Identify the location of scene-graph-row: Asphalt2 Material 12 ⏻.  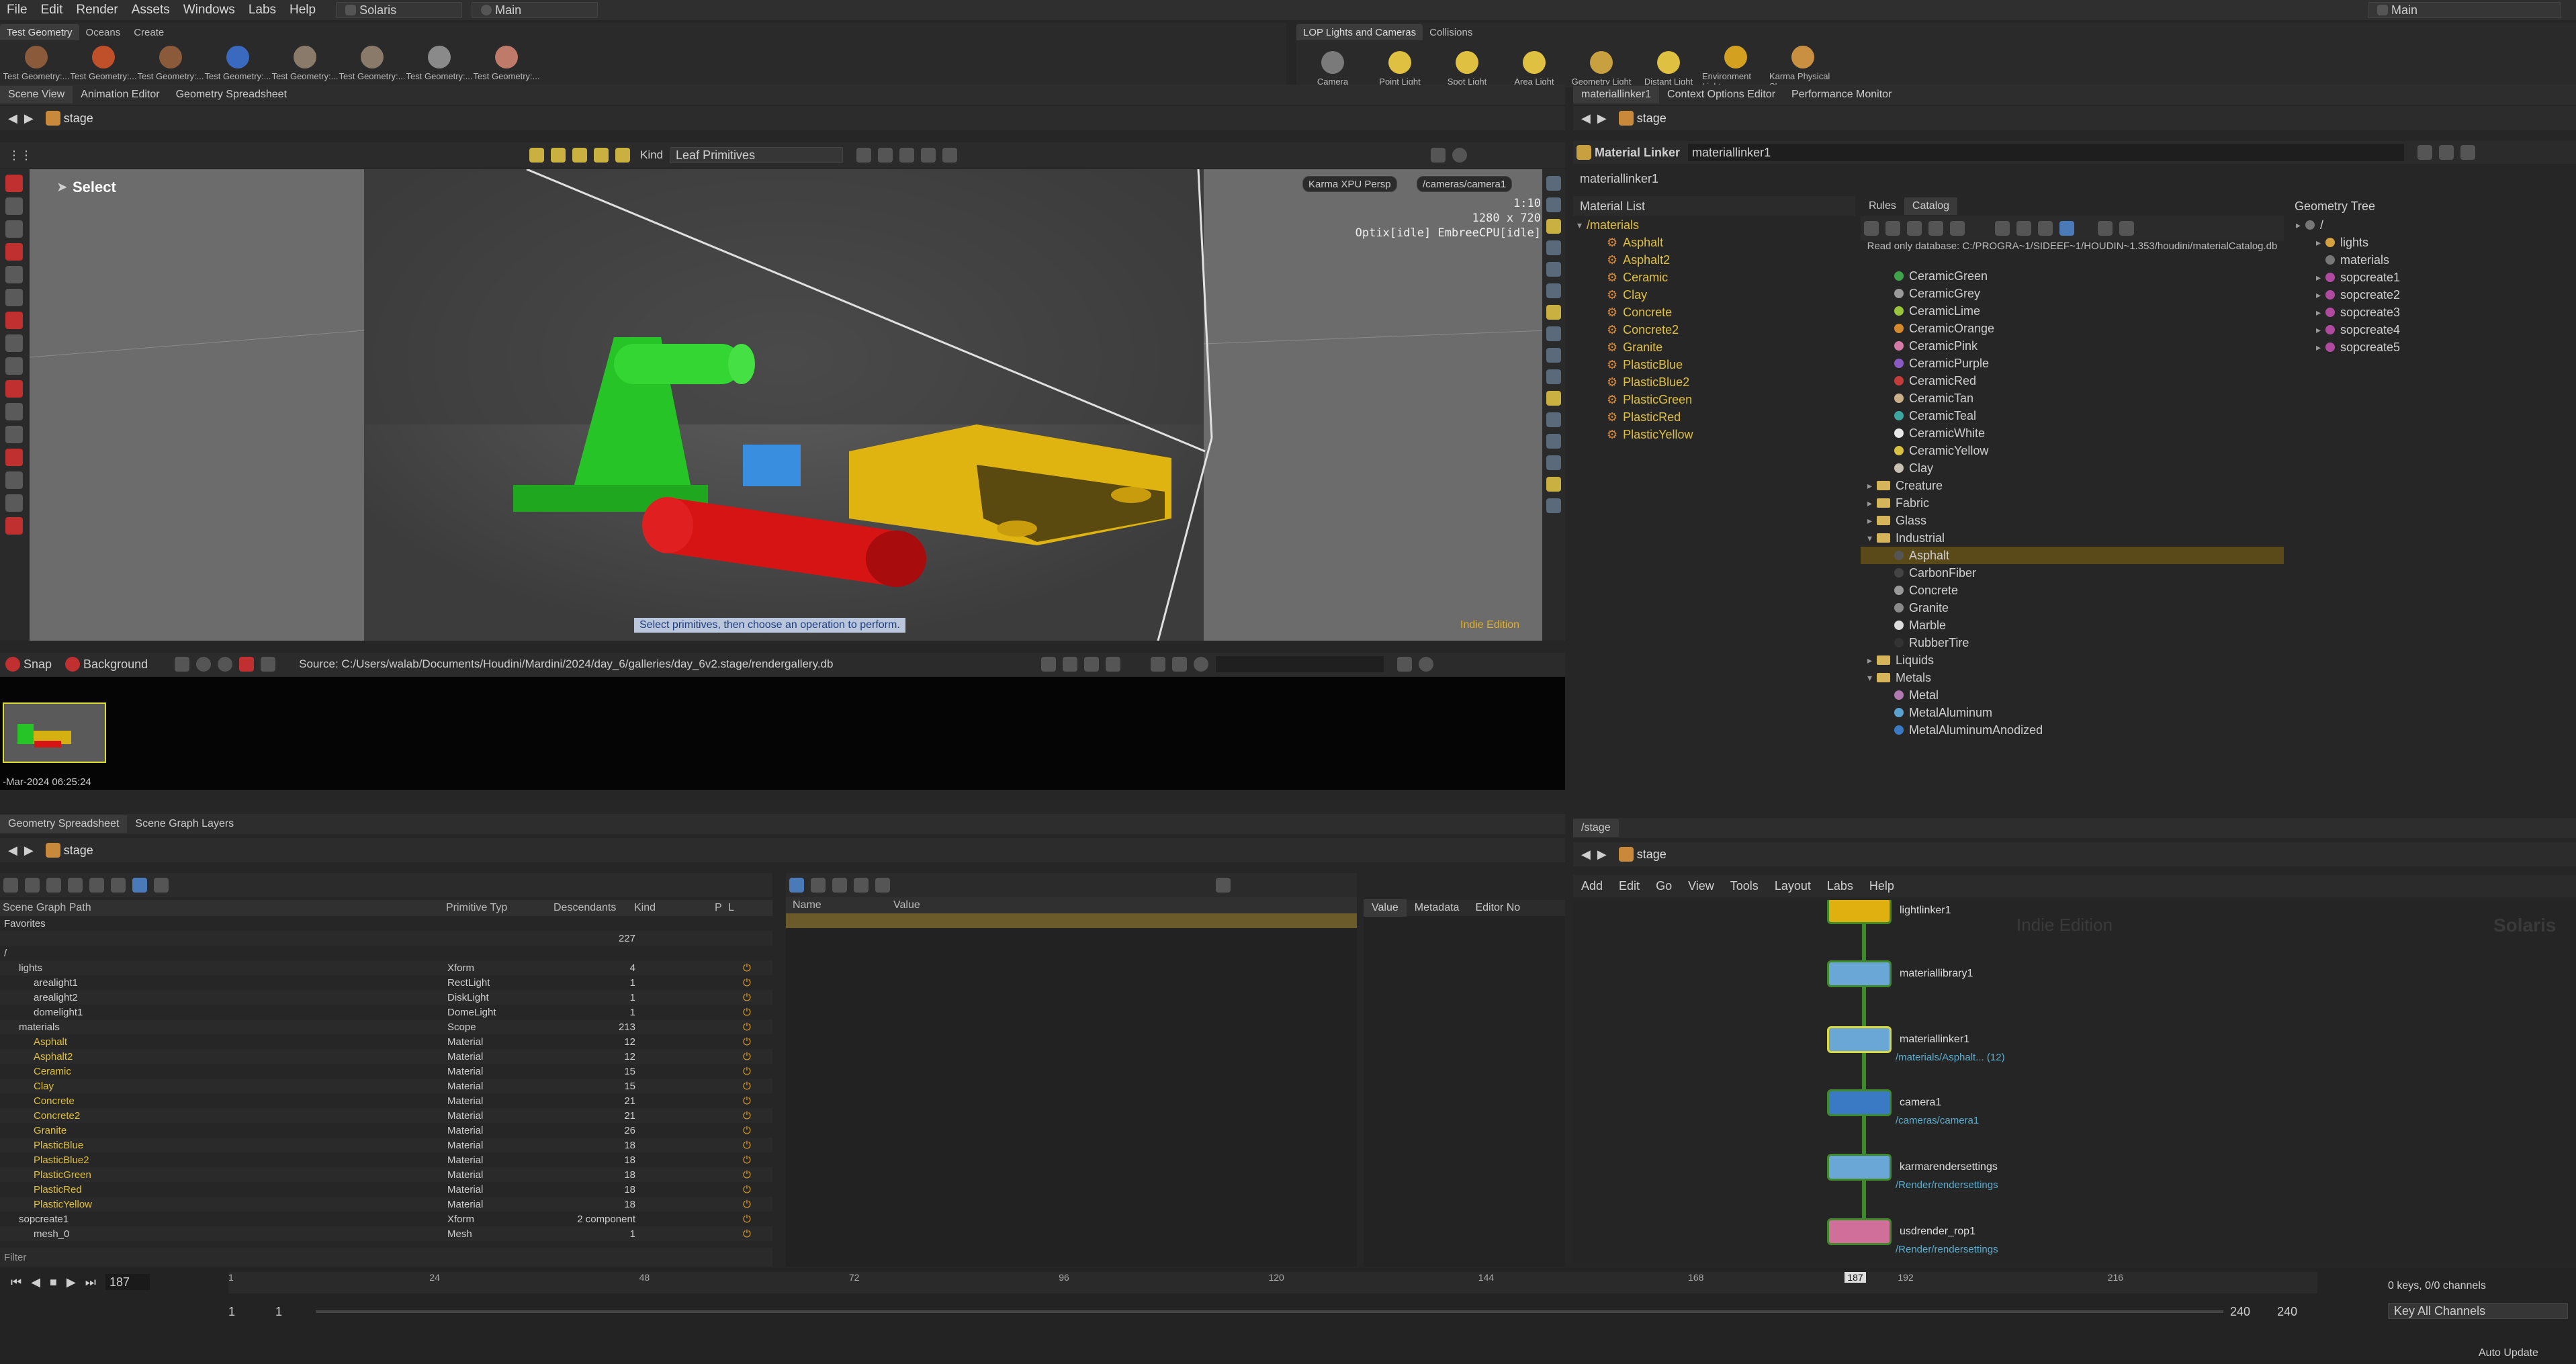
(386, 1056).